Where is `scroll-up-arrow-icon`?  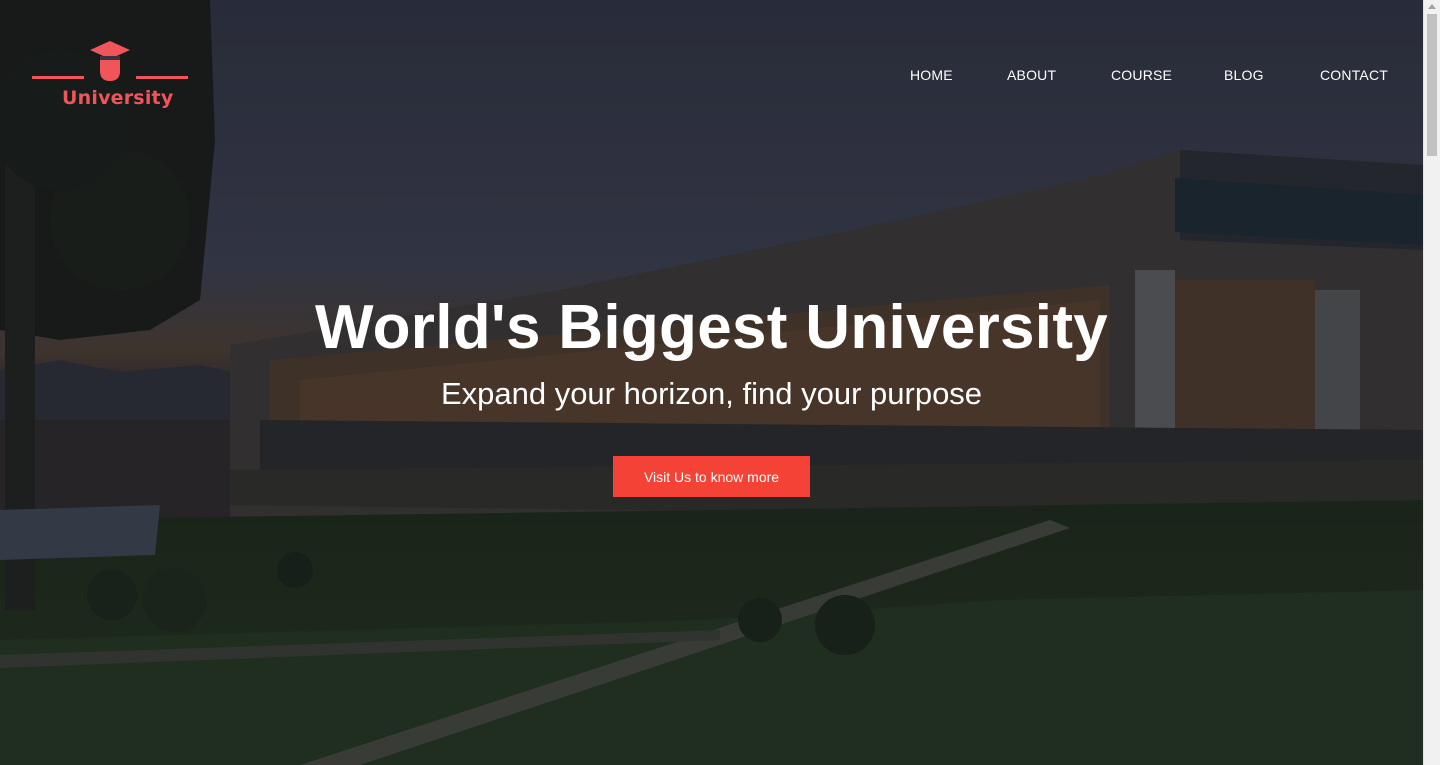 scroll-up-arrow-icon is located at coordinates (1432, 6).